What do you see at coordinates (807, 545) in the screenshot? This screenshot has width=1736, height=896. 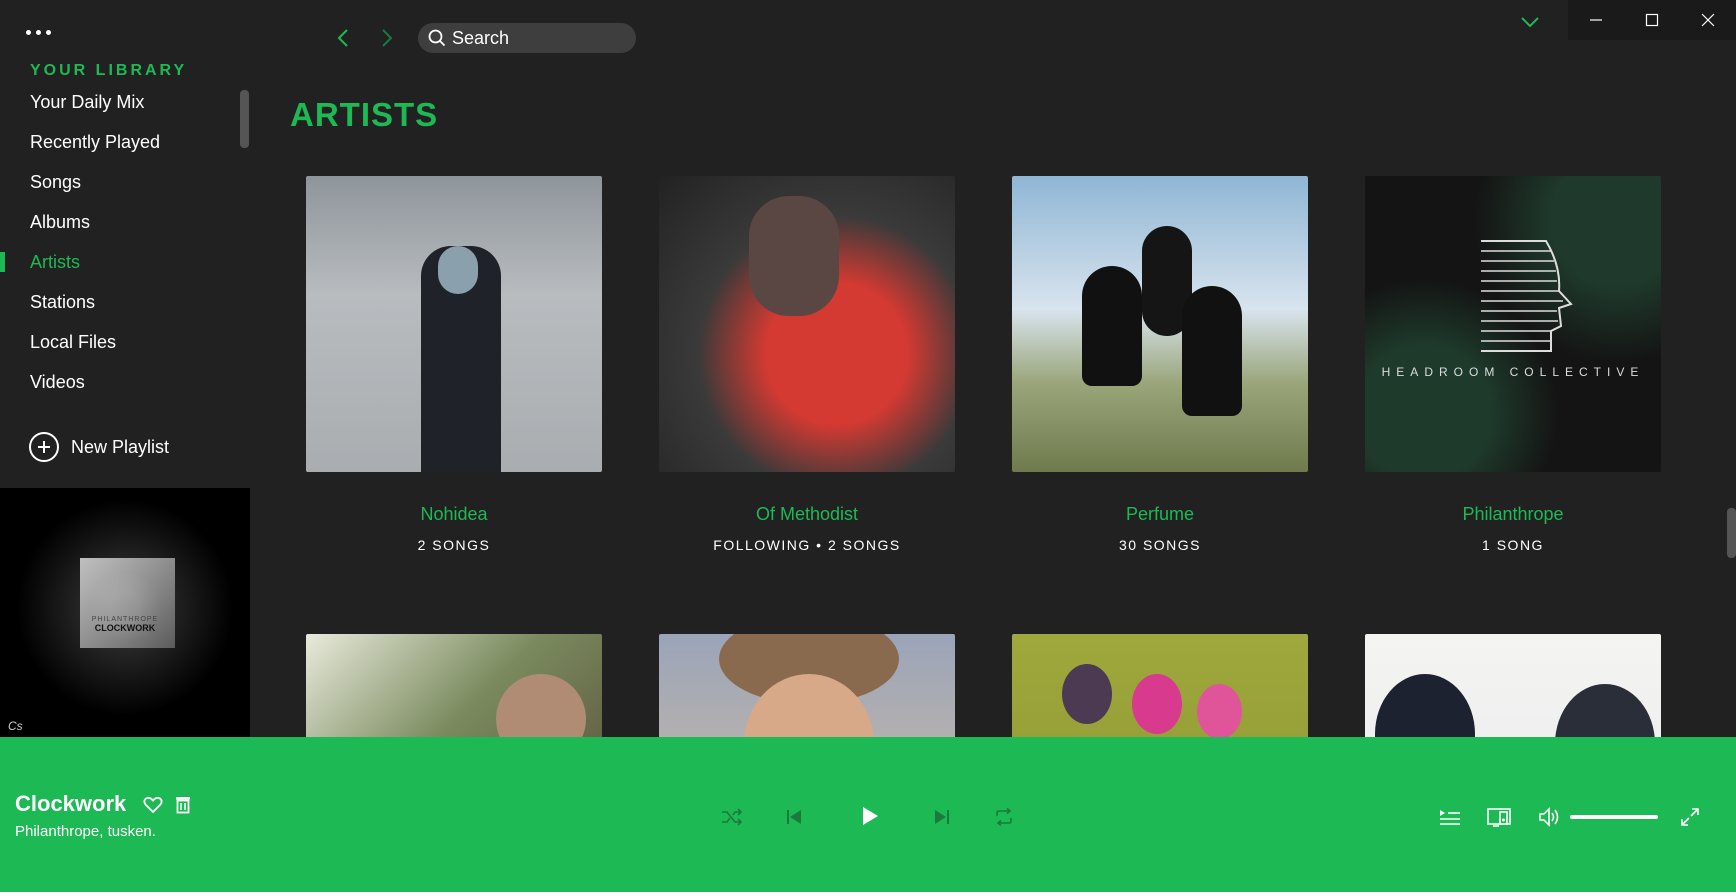 I see `artist-meta: FOLLOWING • 2 SONGS` at bounding box center [807, 545].